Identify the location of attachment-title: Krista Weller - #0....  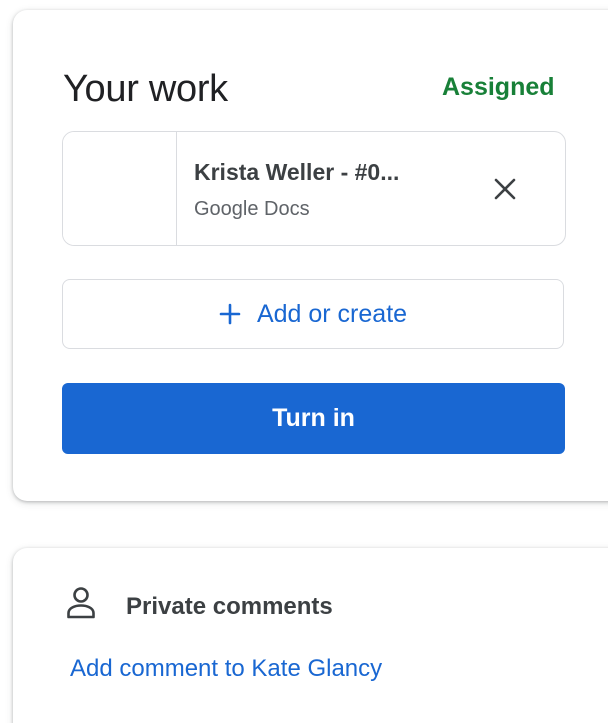
(296, 172).